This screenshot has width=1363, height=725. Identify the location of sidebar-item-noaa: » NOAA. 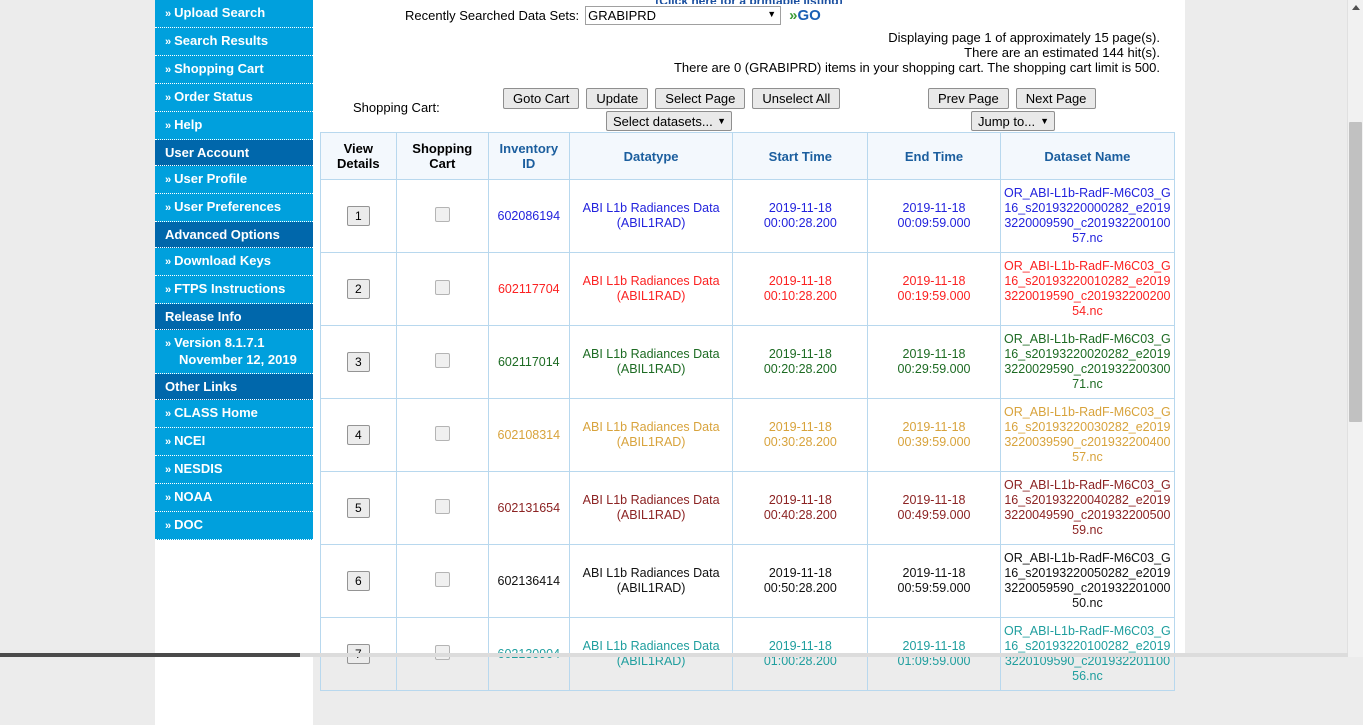
(234, 498).